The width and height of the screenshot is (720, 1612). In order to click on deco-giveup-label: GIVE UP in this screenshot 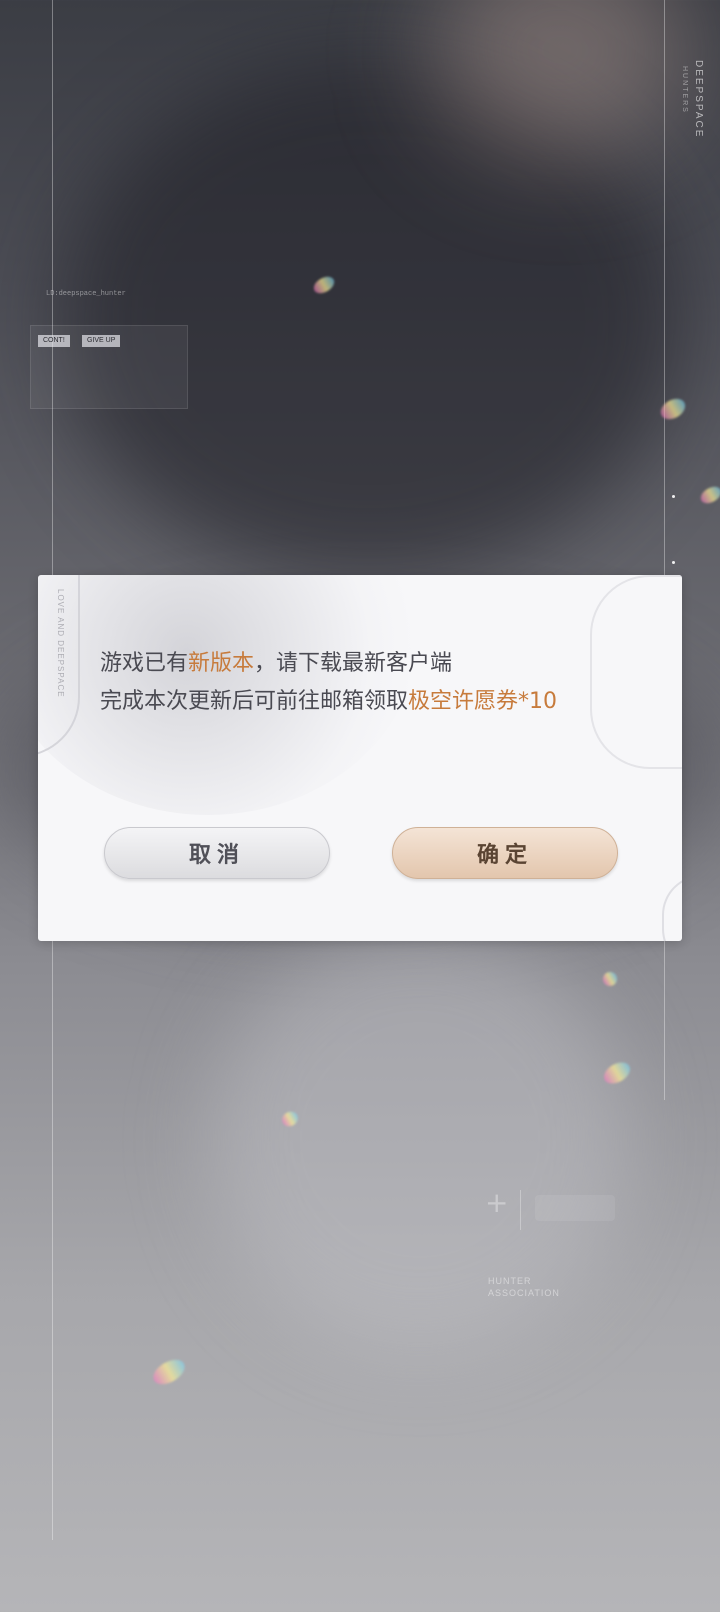, I will do `click(101, 341)`.